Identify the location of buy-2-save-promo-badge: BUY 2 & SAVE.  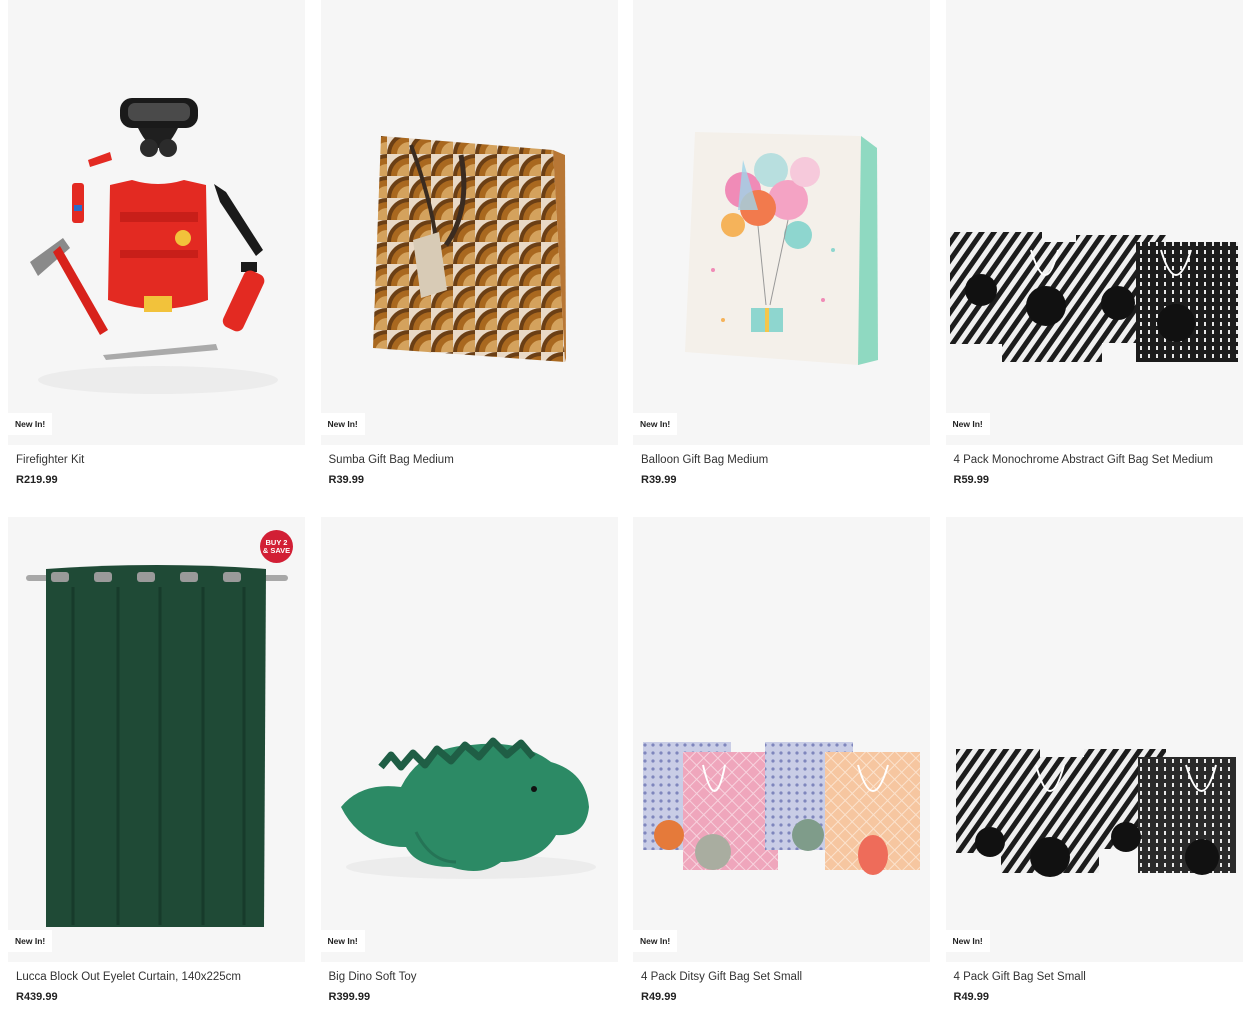
(276, 546).